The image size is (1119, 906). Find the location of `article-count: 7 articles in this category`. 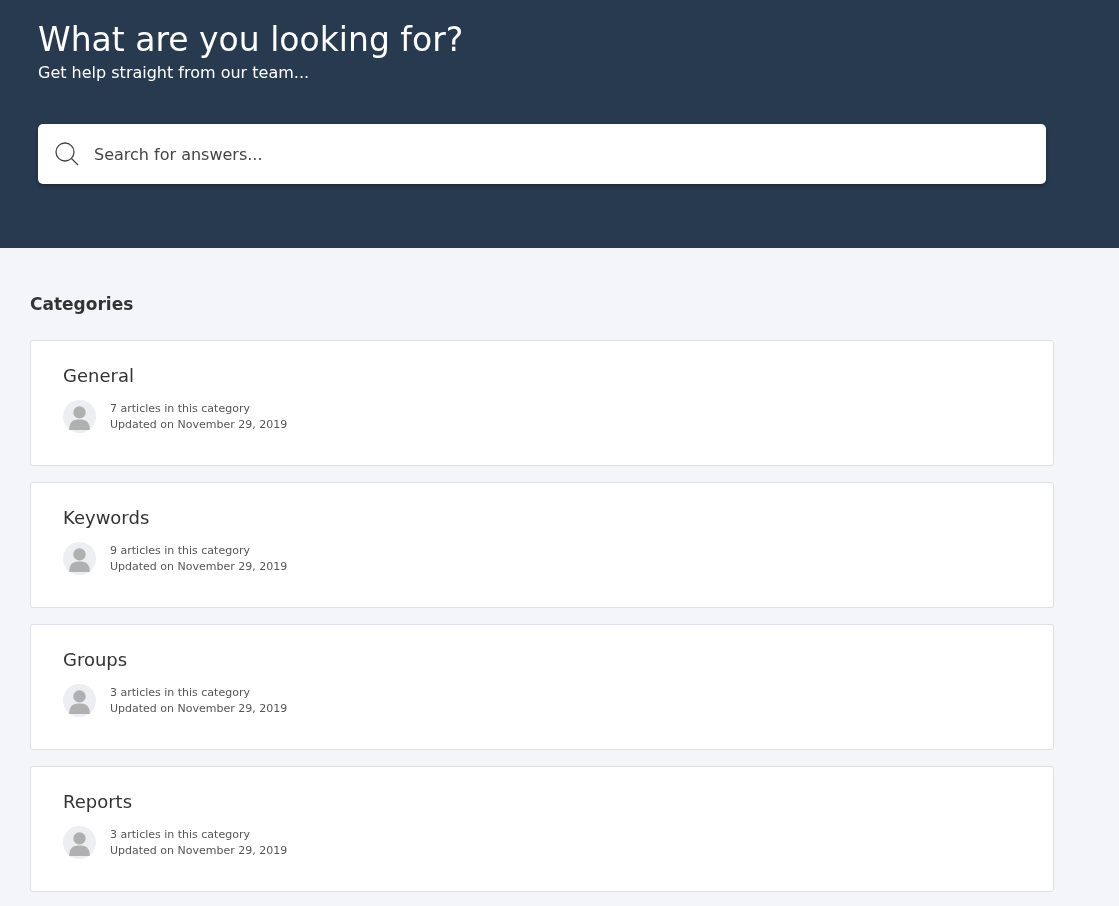

article-count: 7 articles in this category is located at coordinates (180, 408).